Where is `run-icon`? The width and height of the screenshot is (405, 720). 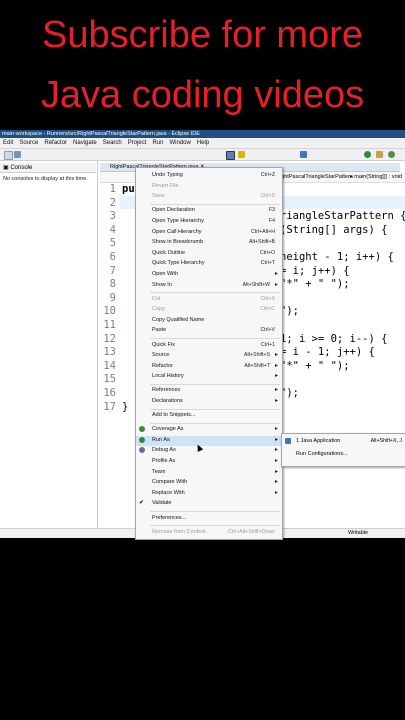 run-icon is located at coordinates (241, 154).